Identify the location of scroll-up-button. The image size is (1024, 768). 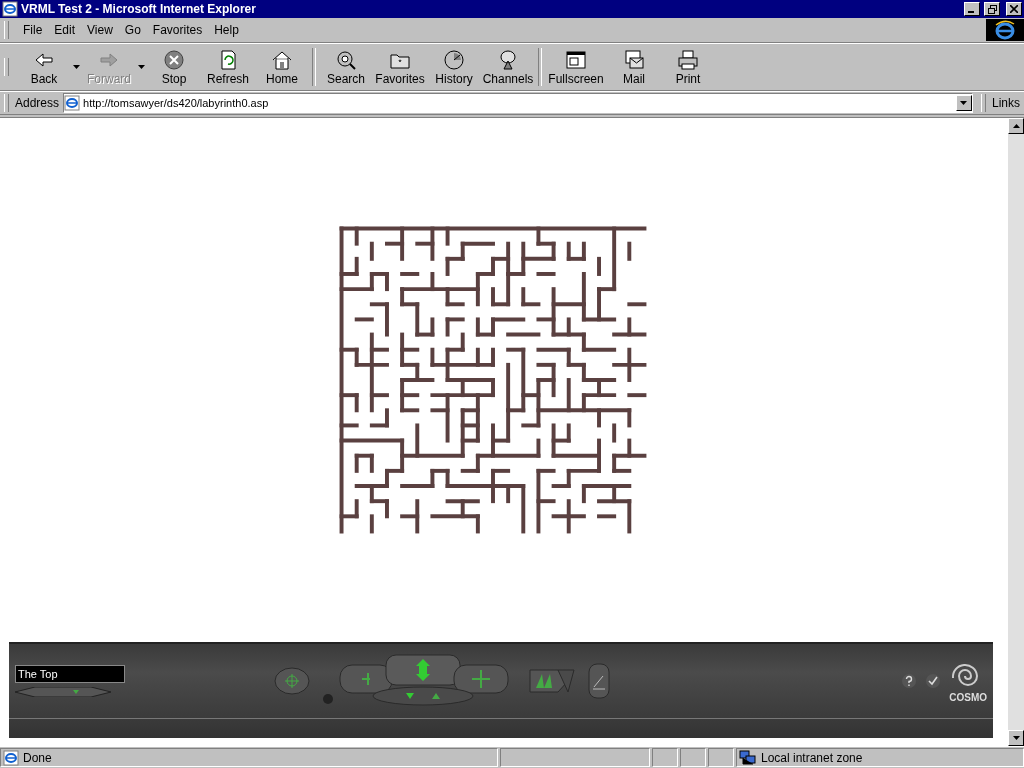
(1016, 126).